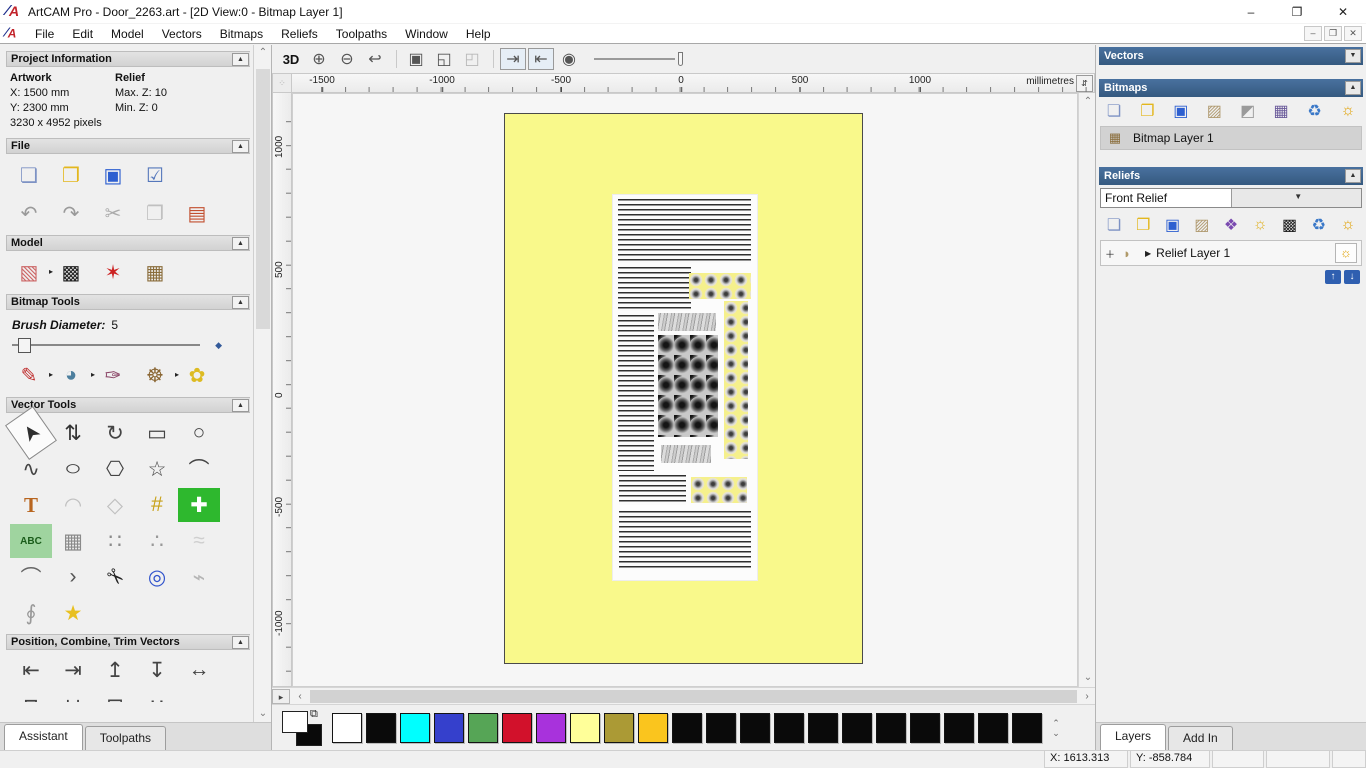 The image size is (1366, 768). What do you see at coordinates (155, 272) in the screenshot?
I see `bitmap-from-relief-icon: ▦` at bounding box center [155, 272].